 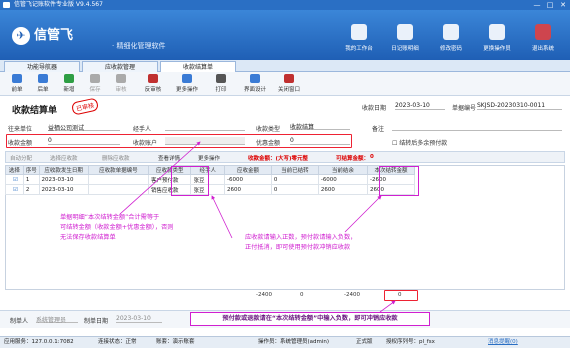 What do you see at coordinates (69, 90) in the screenshot?
I see `toolbar-label: 新增` at bounding box center [69, 90].